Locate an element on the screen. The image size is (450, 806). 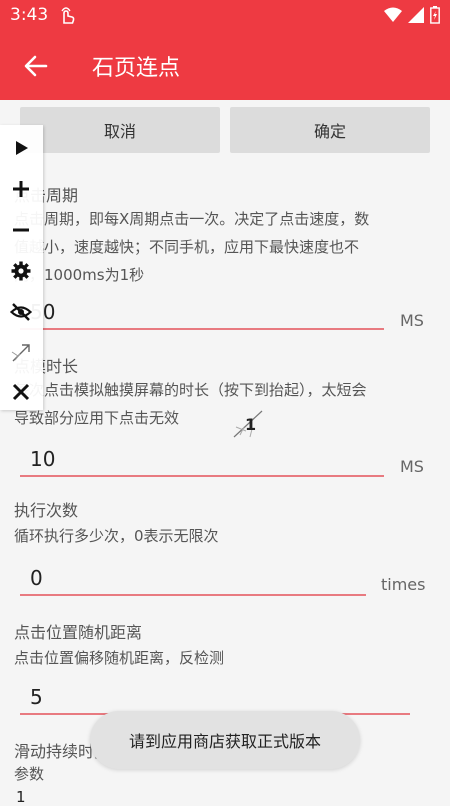
random-offset-title: 点击位置随机距离 is located at coordinates (78, 632).